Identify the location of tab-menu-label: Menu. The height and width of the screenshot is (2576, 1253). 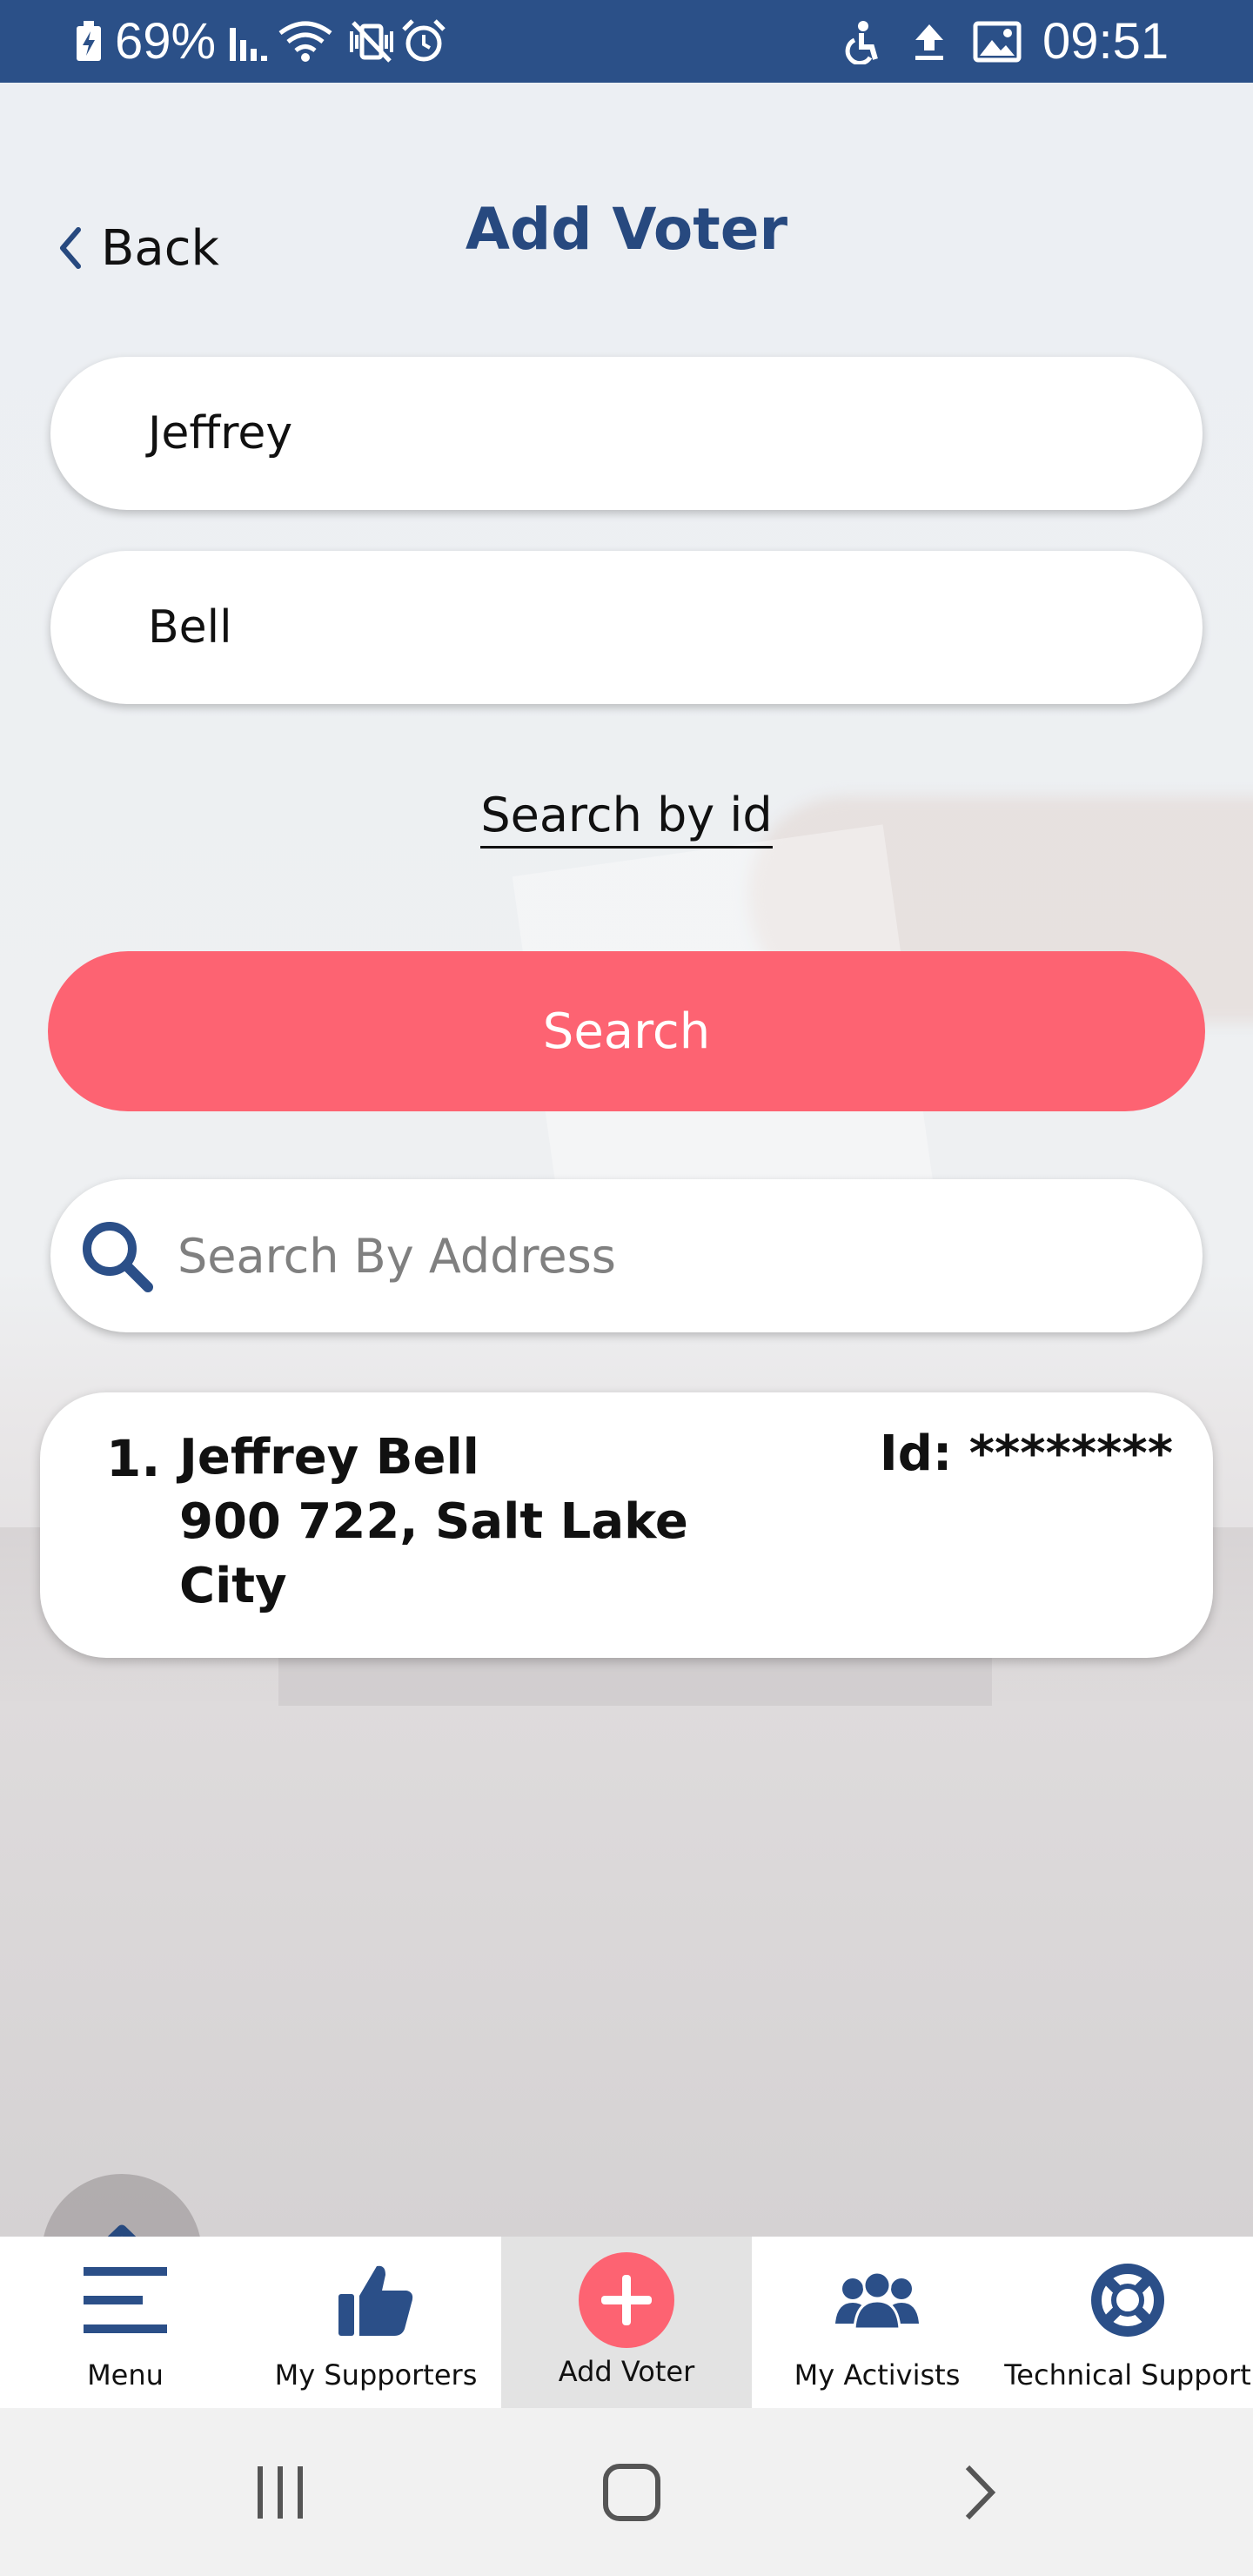
(125, 2375).